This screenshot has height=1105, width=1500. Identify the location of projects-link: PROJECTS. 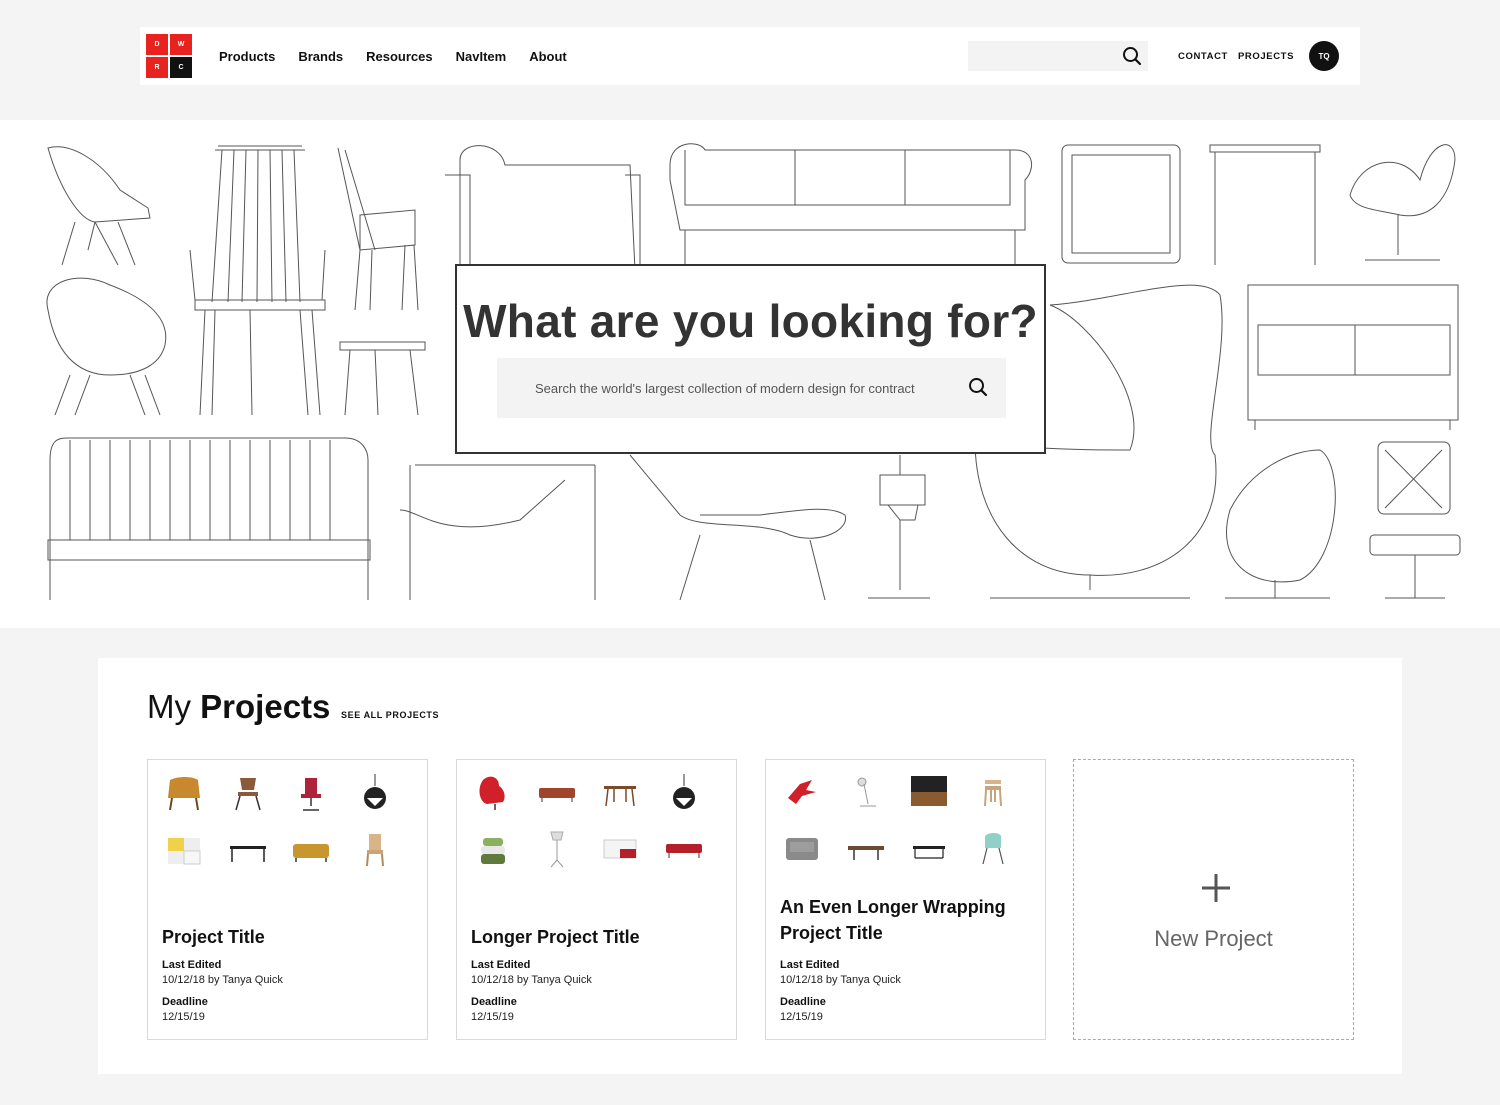
(1266, 56).